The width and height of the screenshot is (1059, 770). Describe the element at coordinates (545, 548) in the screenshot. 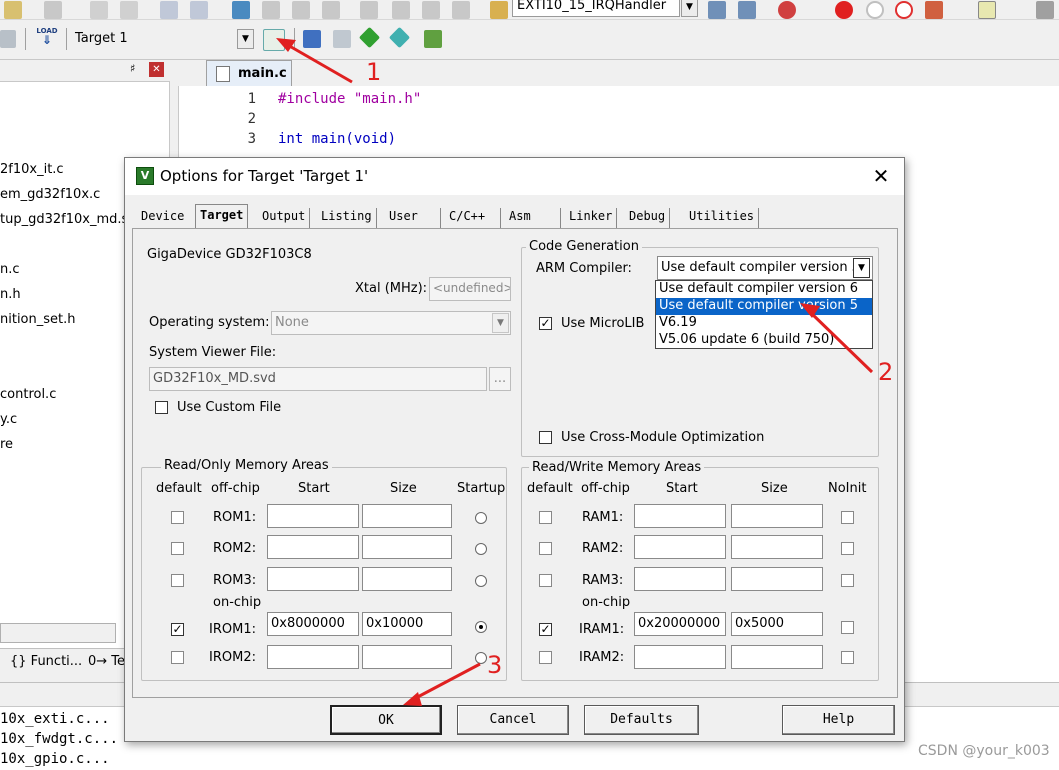

I see `ram2-default-checkbox` at that location.